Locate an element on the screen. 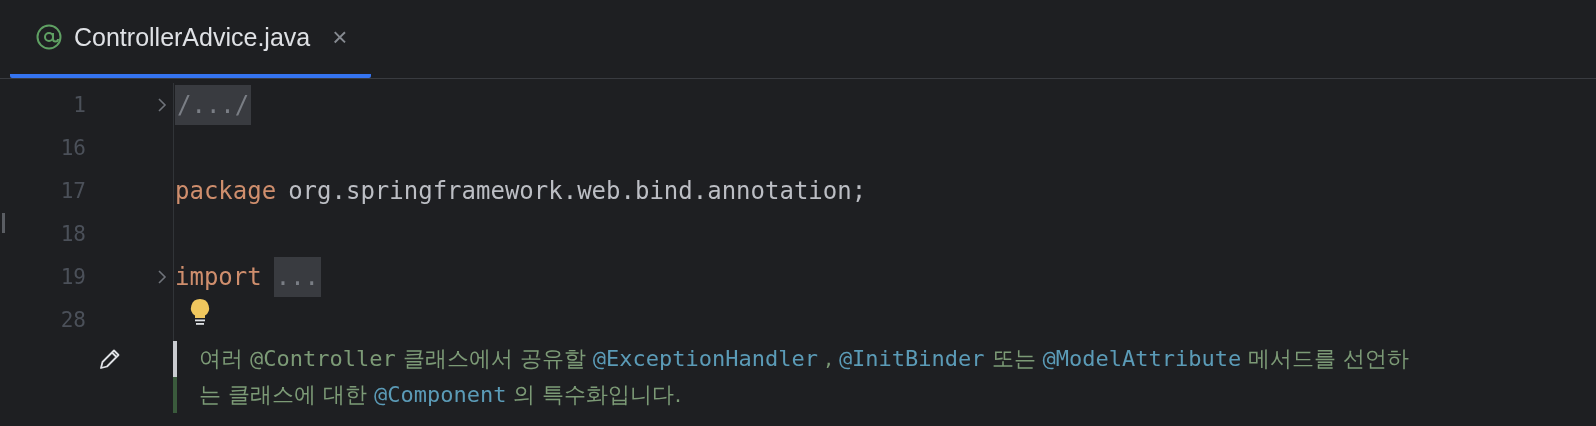 Image resolution: width=1596 pixels, height=426 pixels. documentation-text: 는 클래스에 대한 @Component 의 특수화입니다. is located at coordinates (440, 395).